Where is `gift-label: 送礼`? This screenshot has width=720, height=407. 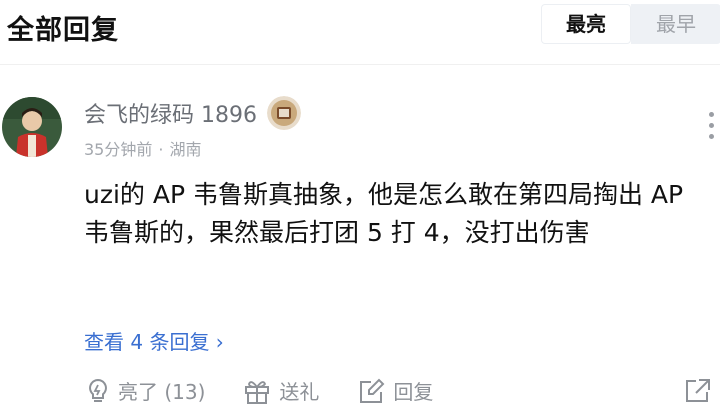 gift-label: 送礼 is located at coordinates (299, 392).